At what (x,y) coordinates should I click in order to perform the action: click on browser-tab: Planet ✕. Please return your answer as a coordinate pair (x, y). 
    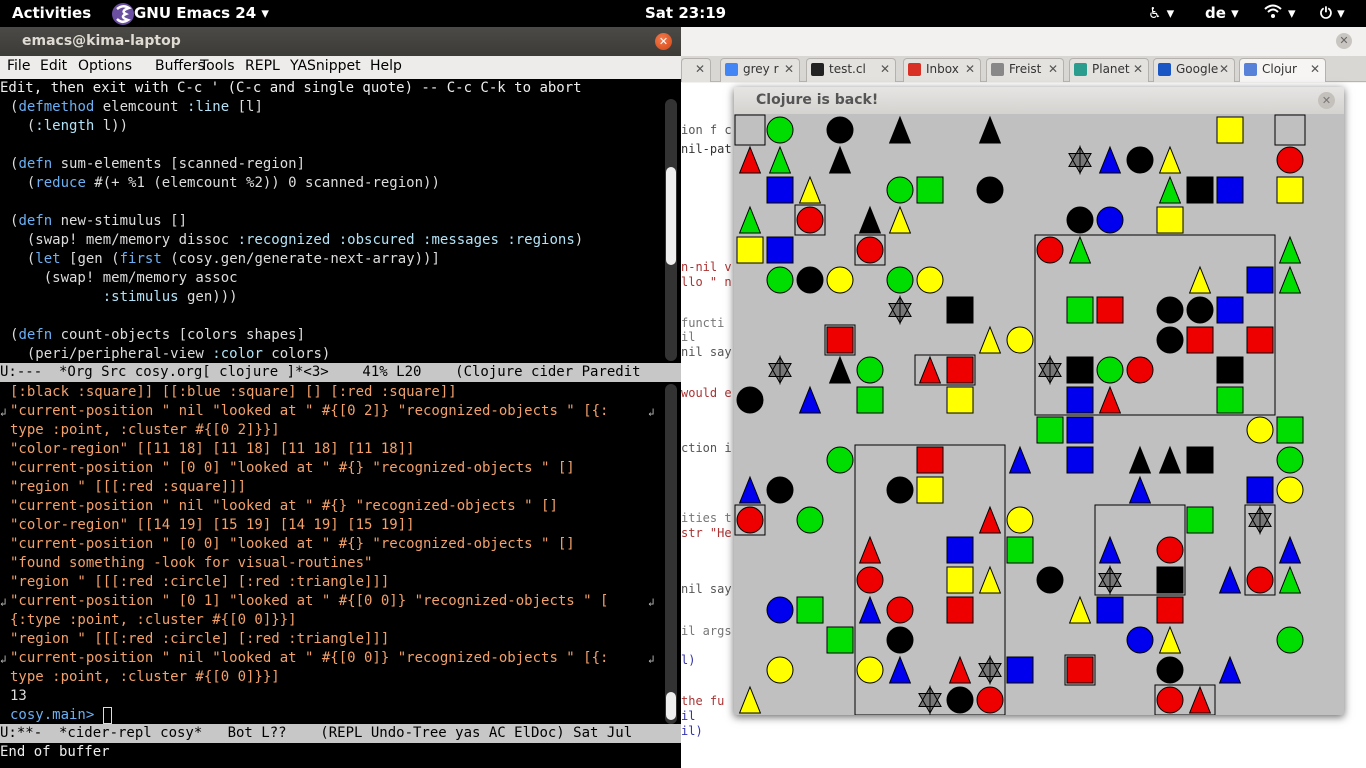
    Looking at the image, I should click on (1109, 70).